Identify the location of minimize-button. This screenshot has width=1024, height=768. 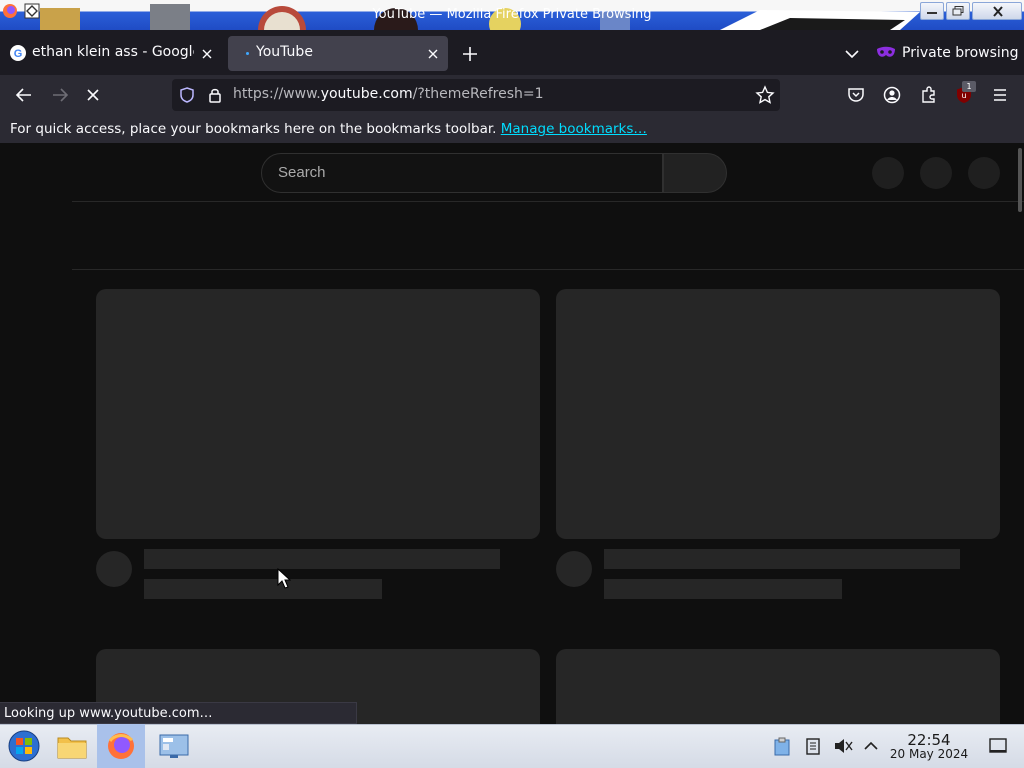
(932, 11).